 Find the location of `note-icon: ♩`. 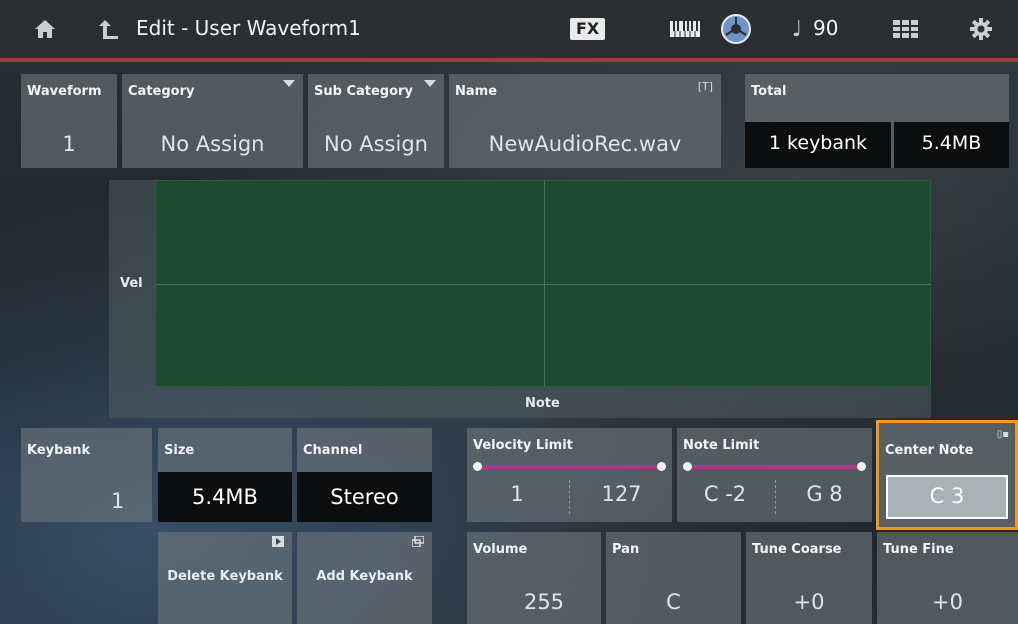

note-icon: ♩ is located at coordinates (797, 29).